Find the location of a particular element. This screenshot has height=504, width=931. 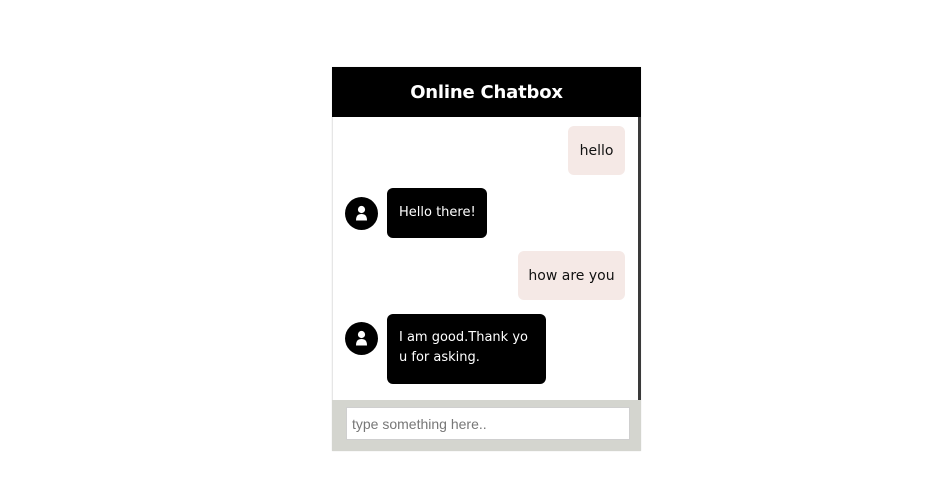

user-message-text: how are you is located at coordinates (571, 275).